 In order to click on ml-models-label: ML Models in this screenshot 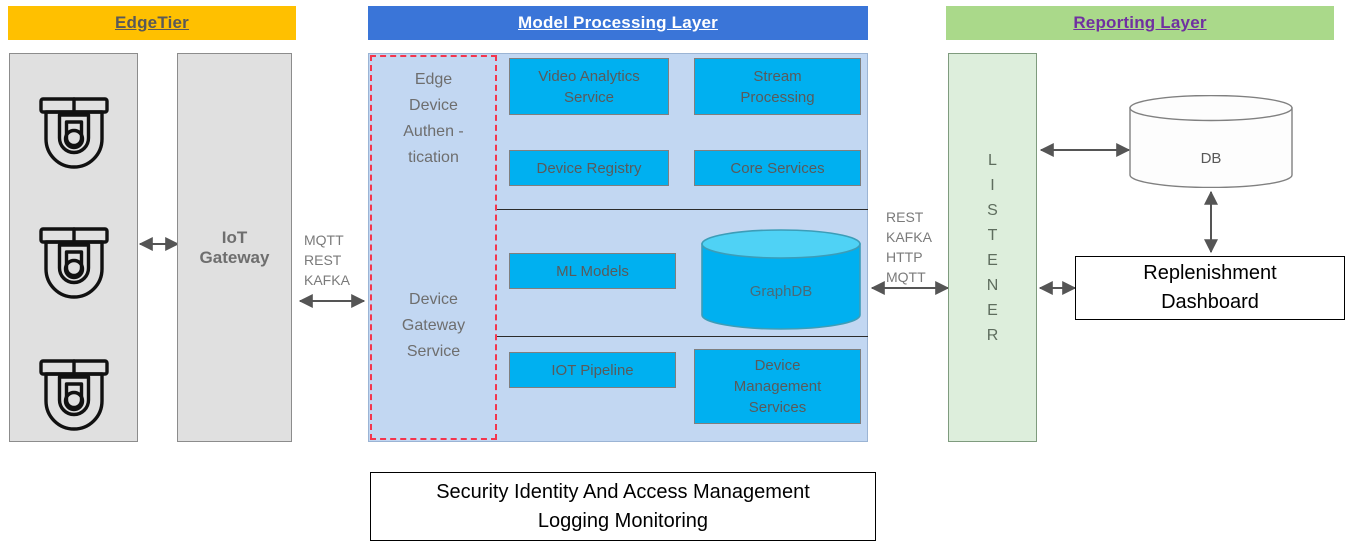, I will do `click(592, 271)`.